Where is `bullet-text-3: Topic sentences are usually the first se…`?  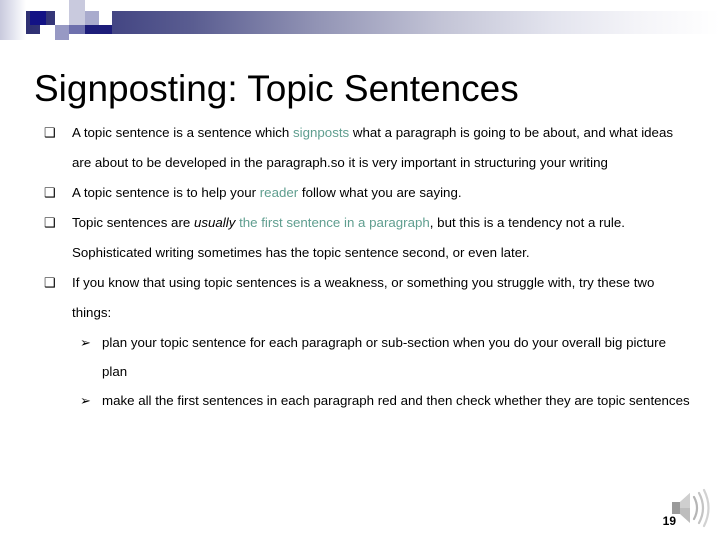
bullet-text-3: Topic sentences are usually the first se… is located at coordinates (382, 238).